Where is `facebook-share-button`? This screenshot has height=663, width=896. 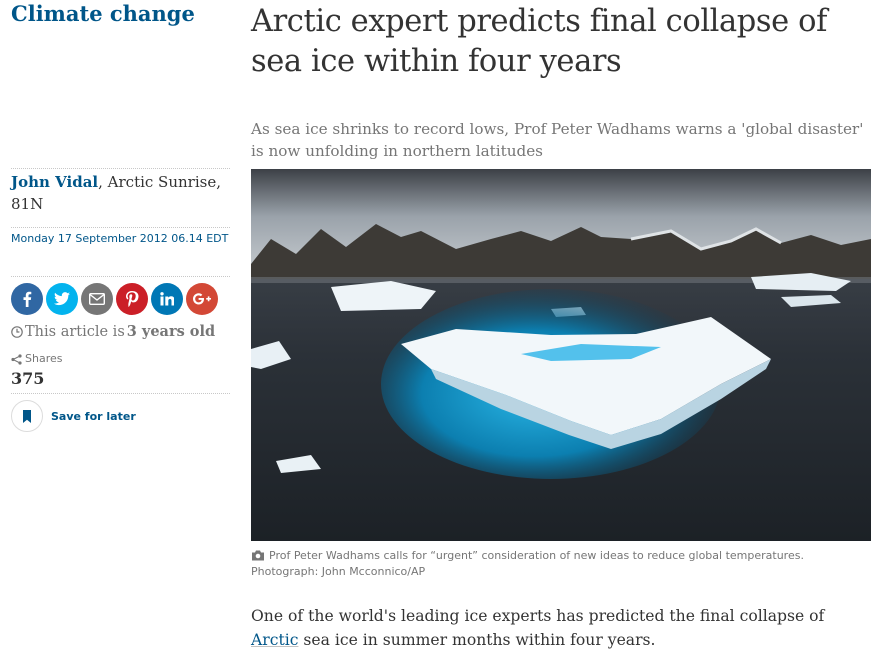 facebook-share-button is located at coordinates (27, 299).